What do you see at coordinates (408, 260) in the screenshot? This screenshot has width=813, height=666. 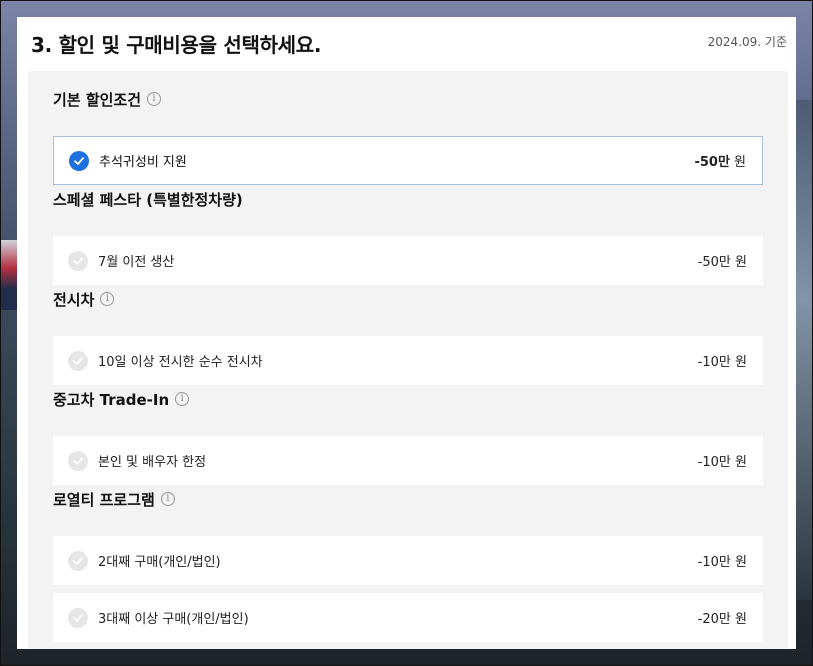 I see `option-pre-july-production: 7월 이전 생산 -50만 원` at bounding box center [408, 260].